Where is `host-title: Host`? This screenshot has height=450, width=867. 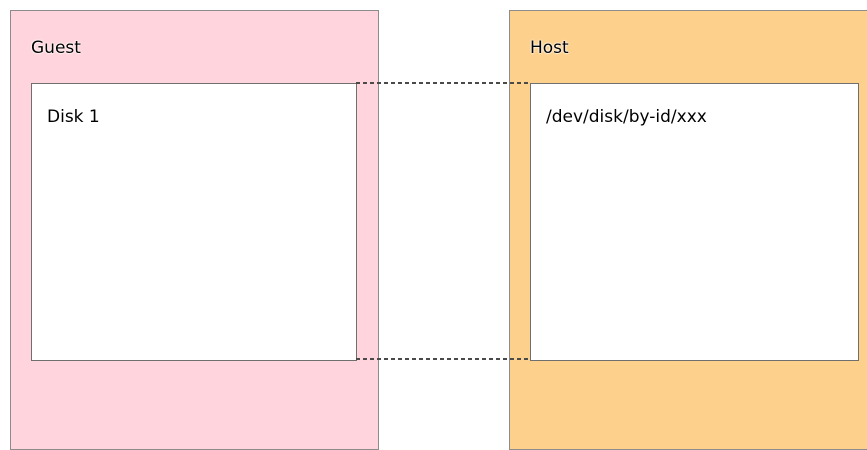
host-title: Host is located at coordinates (549, 48).